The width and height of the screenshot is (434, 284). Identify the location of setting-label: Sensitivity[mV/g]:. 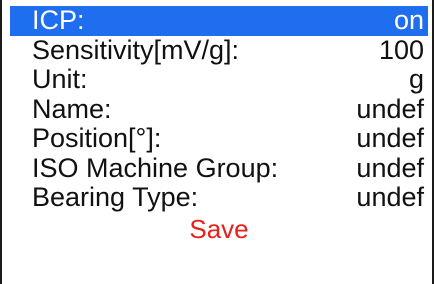
(136, 49).